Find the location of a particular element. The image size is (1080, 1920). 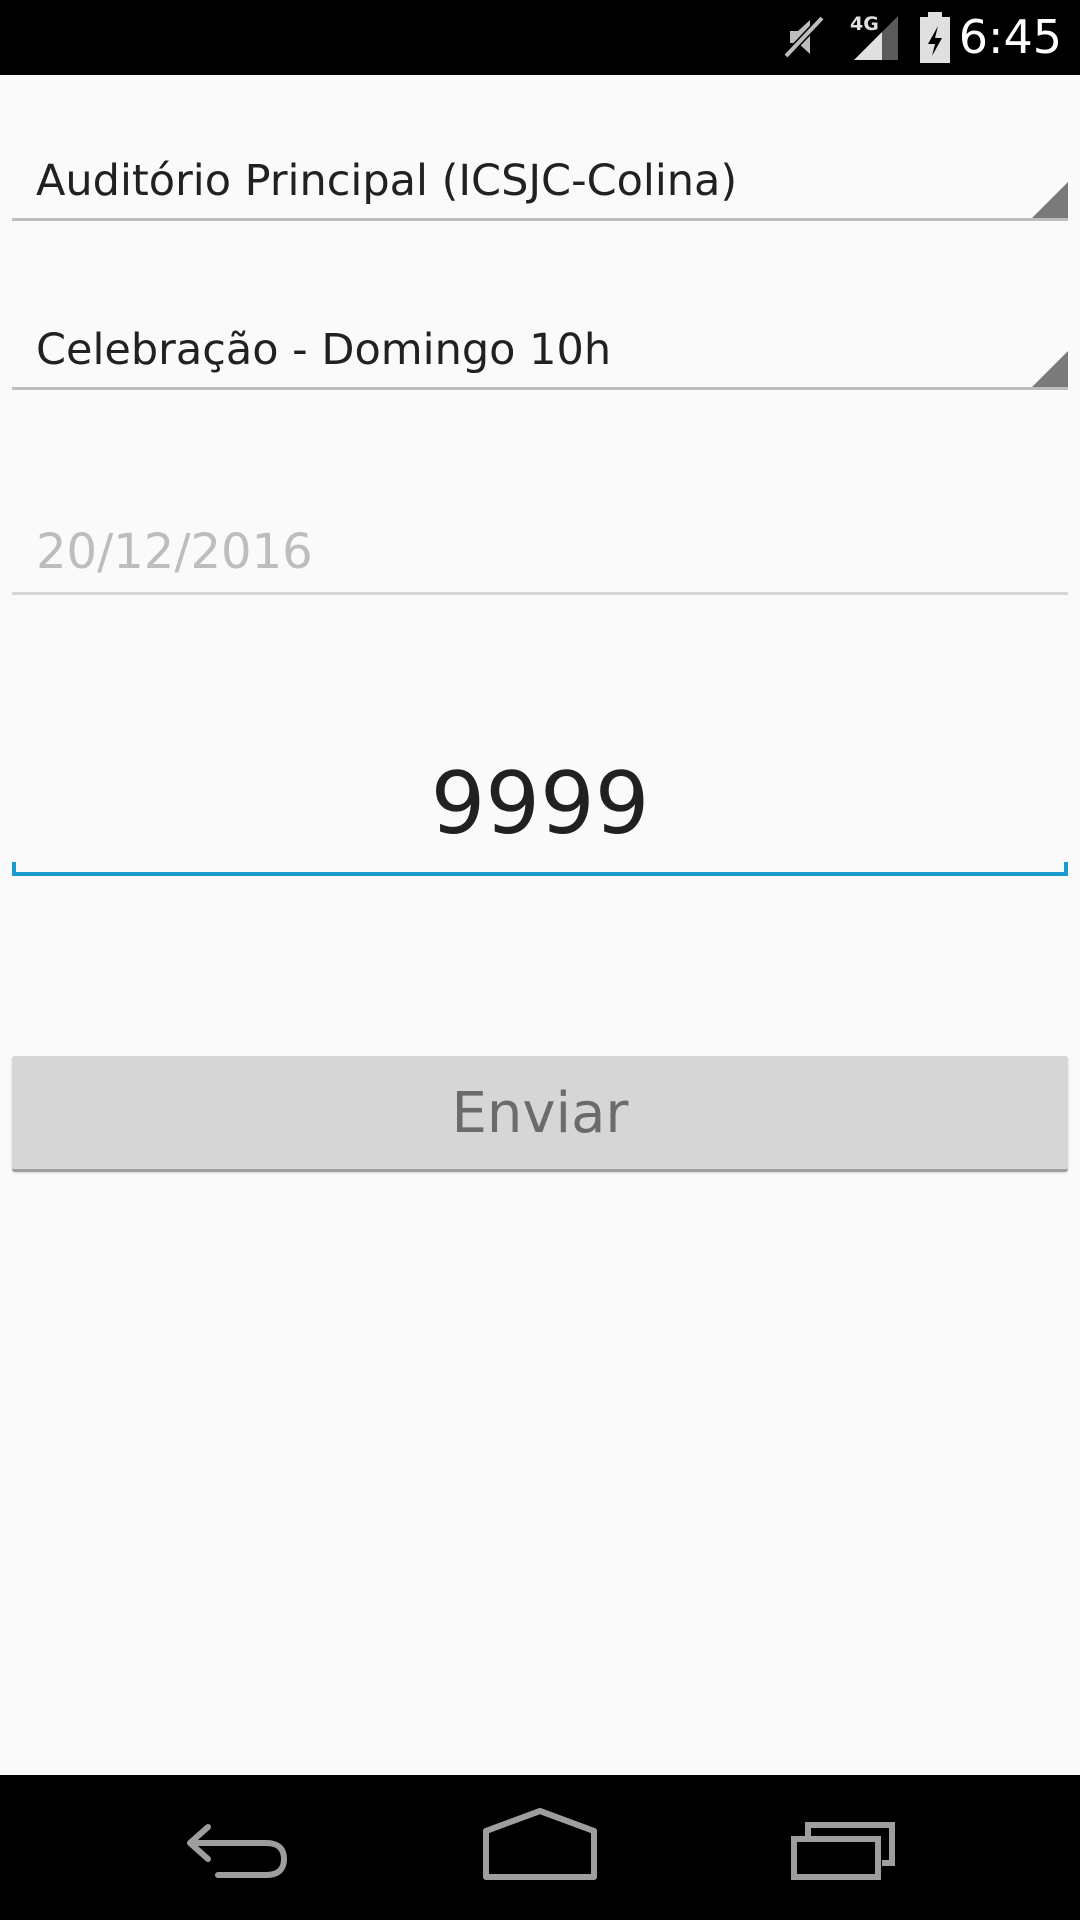

number-input: 9999 is located at coordinates (540, 808).